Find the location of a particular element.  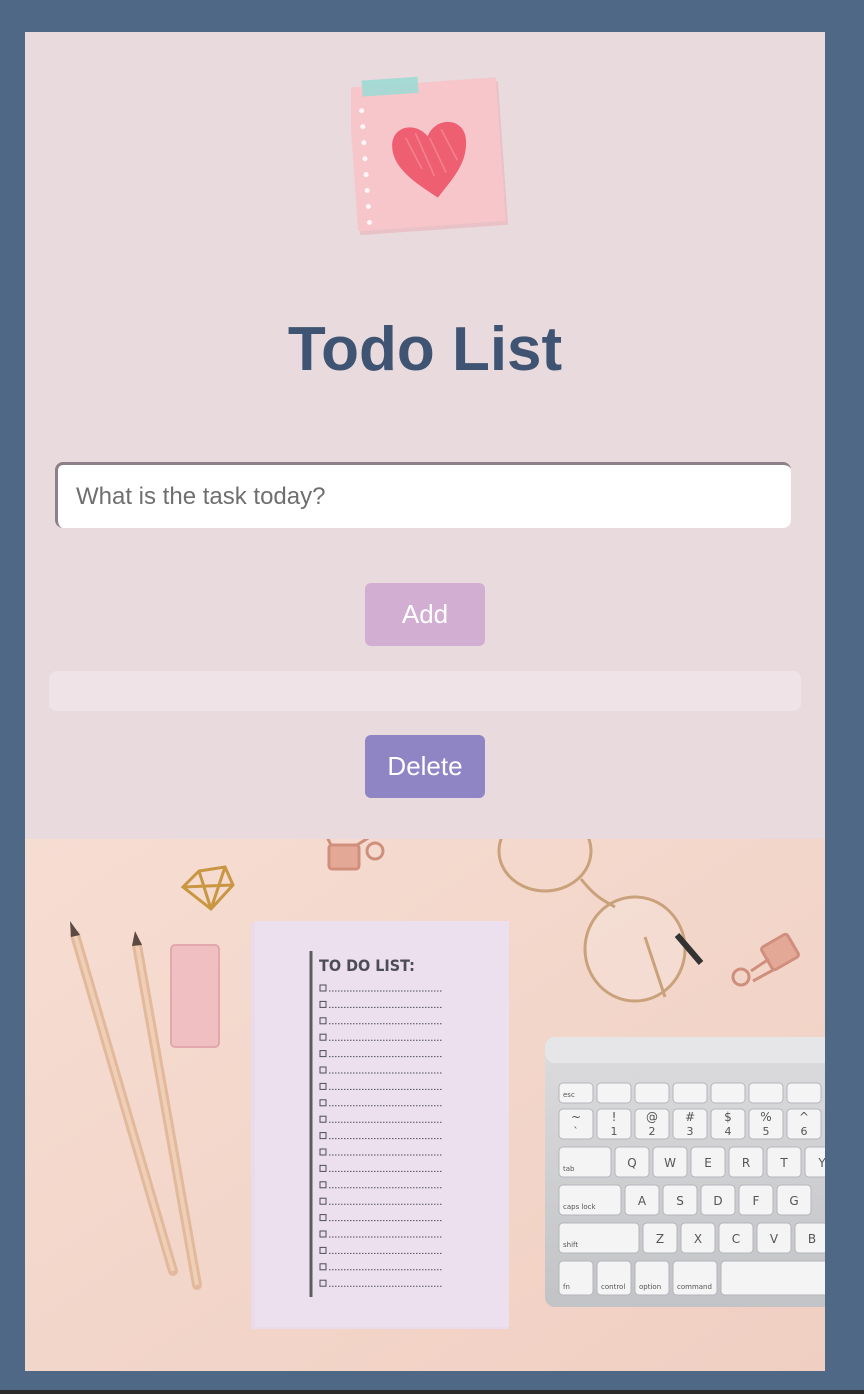

delete-button: Delete is located at coordinates (425, 766).